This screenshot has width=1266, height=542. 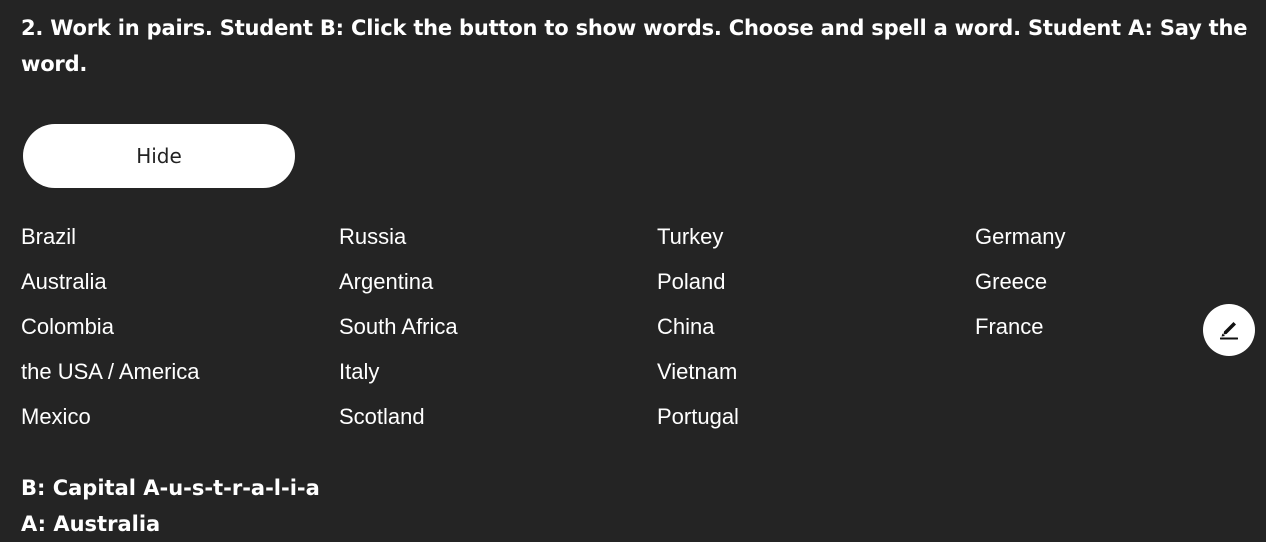 What do you see at coordinates (64, 281) in the screenshot?
I see `word-item: Australia` at bounding box center [64, 281].